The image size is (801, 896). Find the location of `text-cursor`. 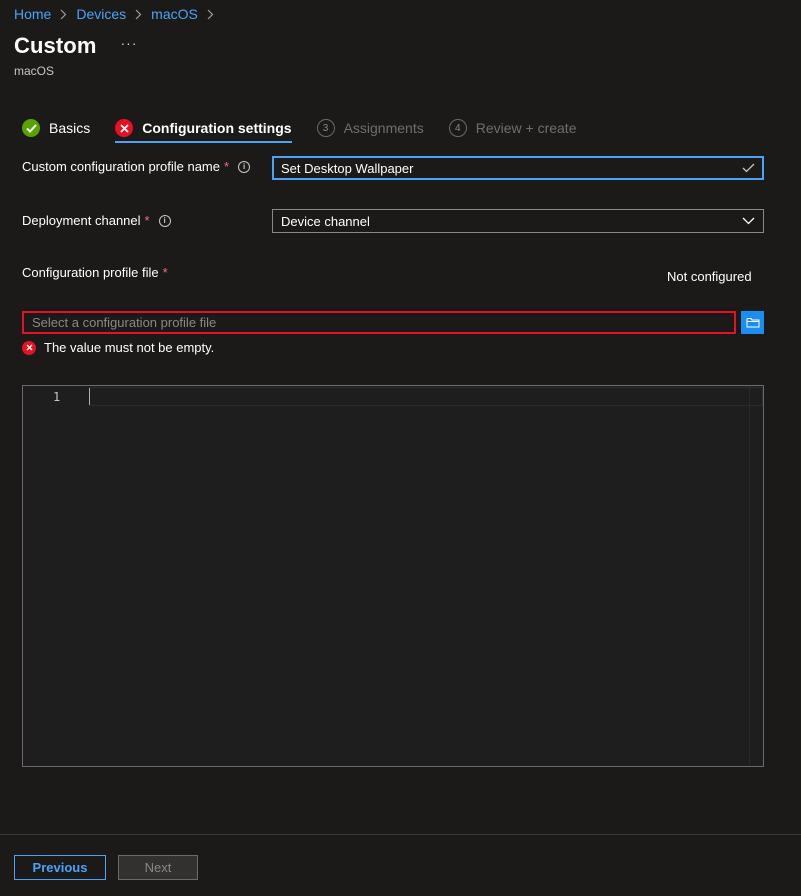

text-cursor is located at coordinates (89, 396).